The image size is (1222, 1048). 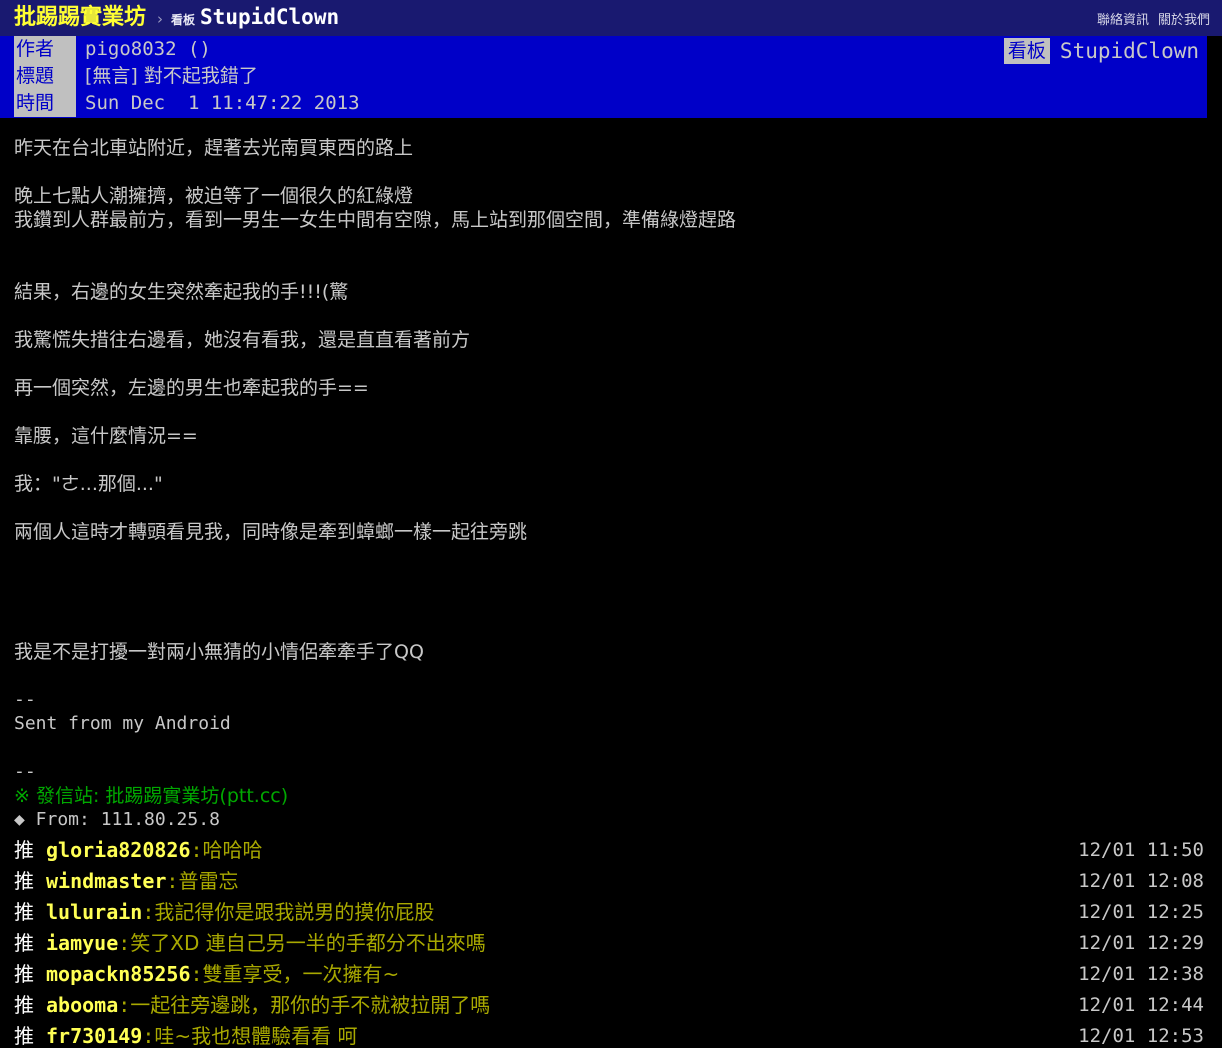 What do you see at coordinates (112, 974) in the screenshot?
I see `comment-username: mopackn85256` at bounding box center [112, 974].